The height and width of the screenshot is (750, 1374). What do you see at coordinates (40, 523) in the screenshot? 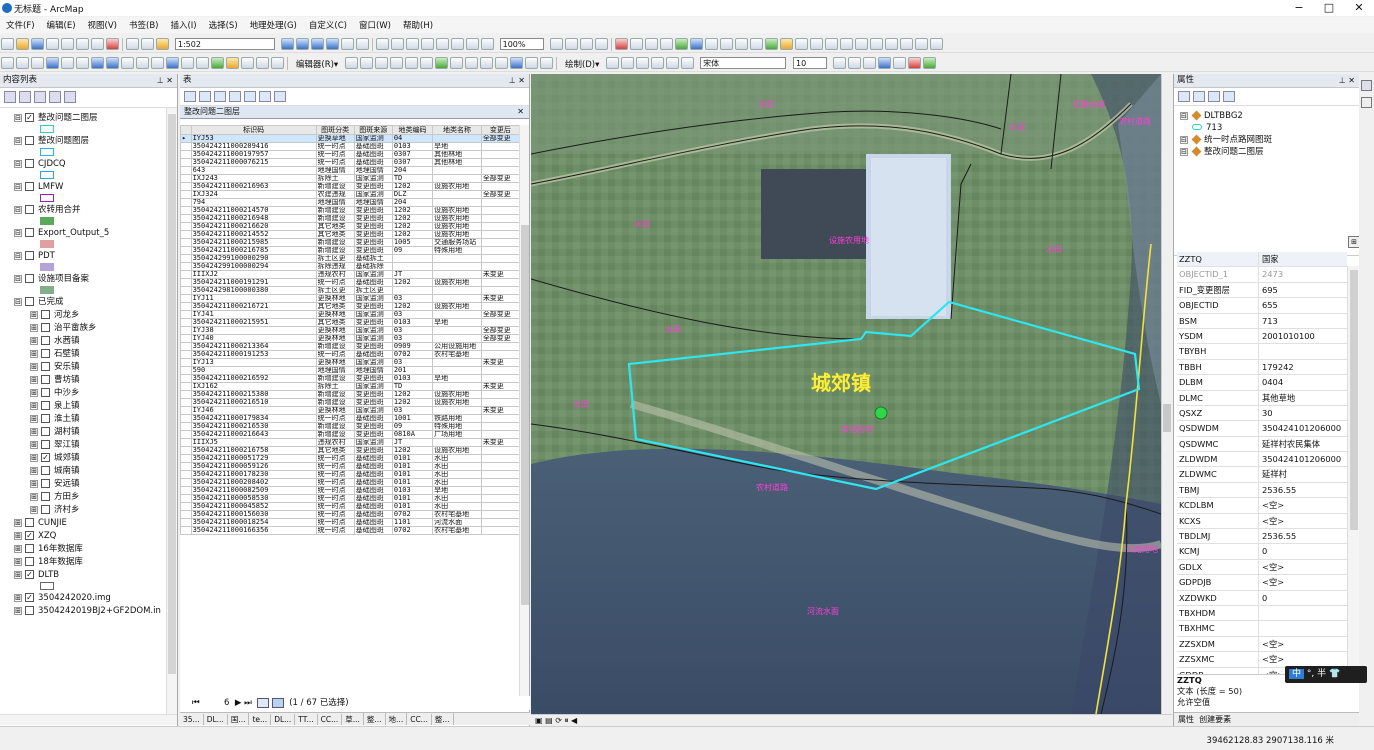
I see `toc-layer-row: ⊞ CUNJIE` at bounding box center [40, 523].